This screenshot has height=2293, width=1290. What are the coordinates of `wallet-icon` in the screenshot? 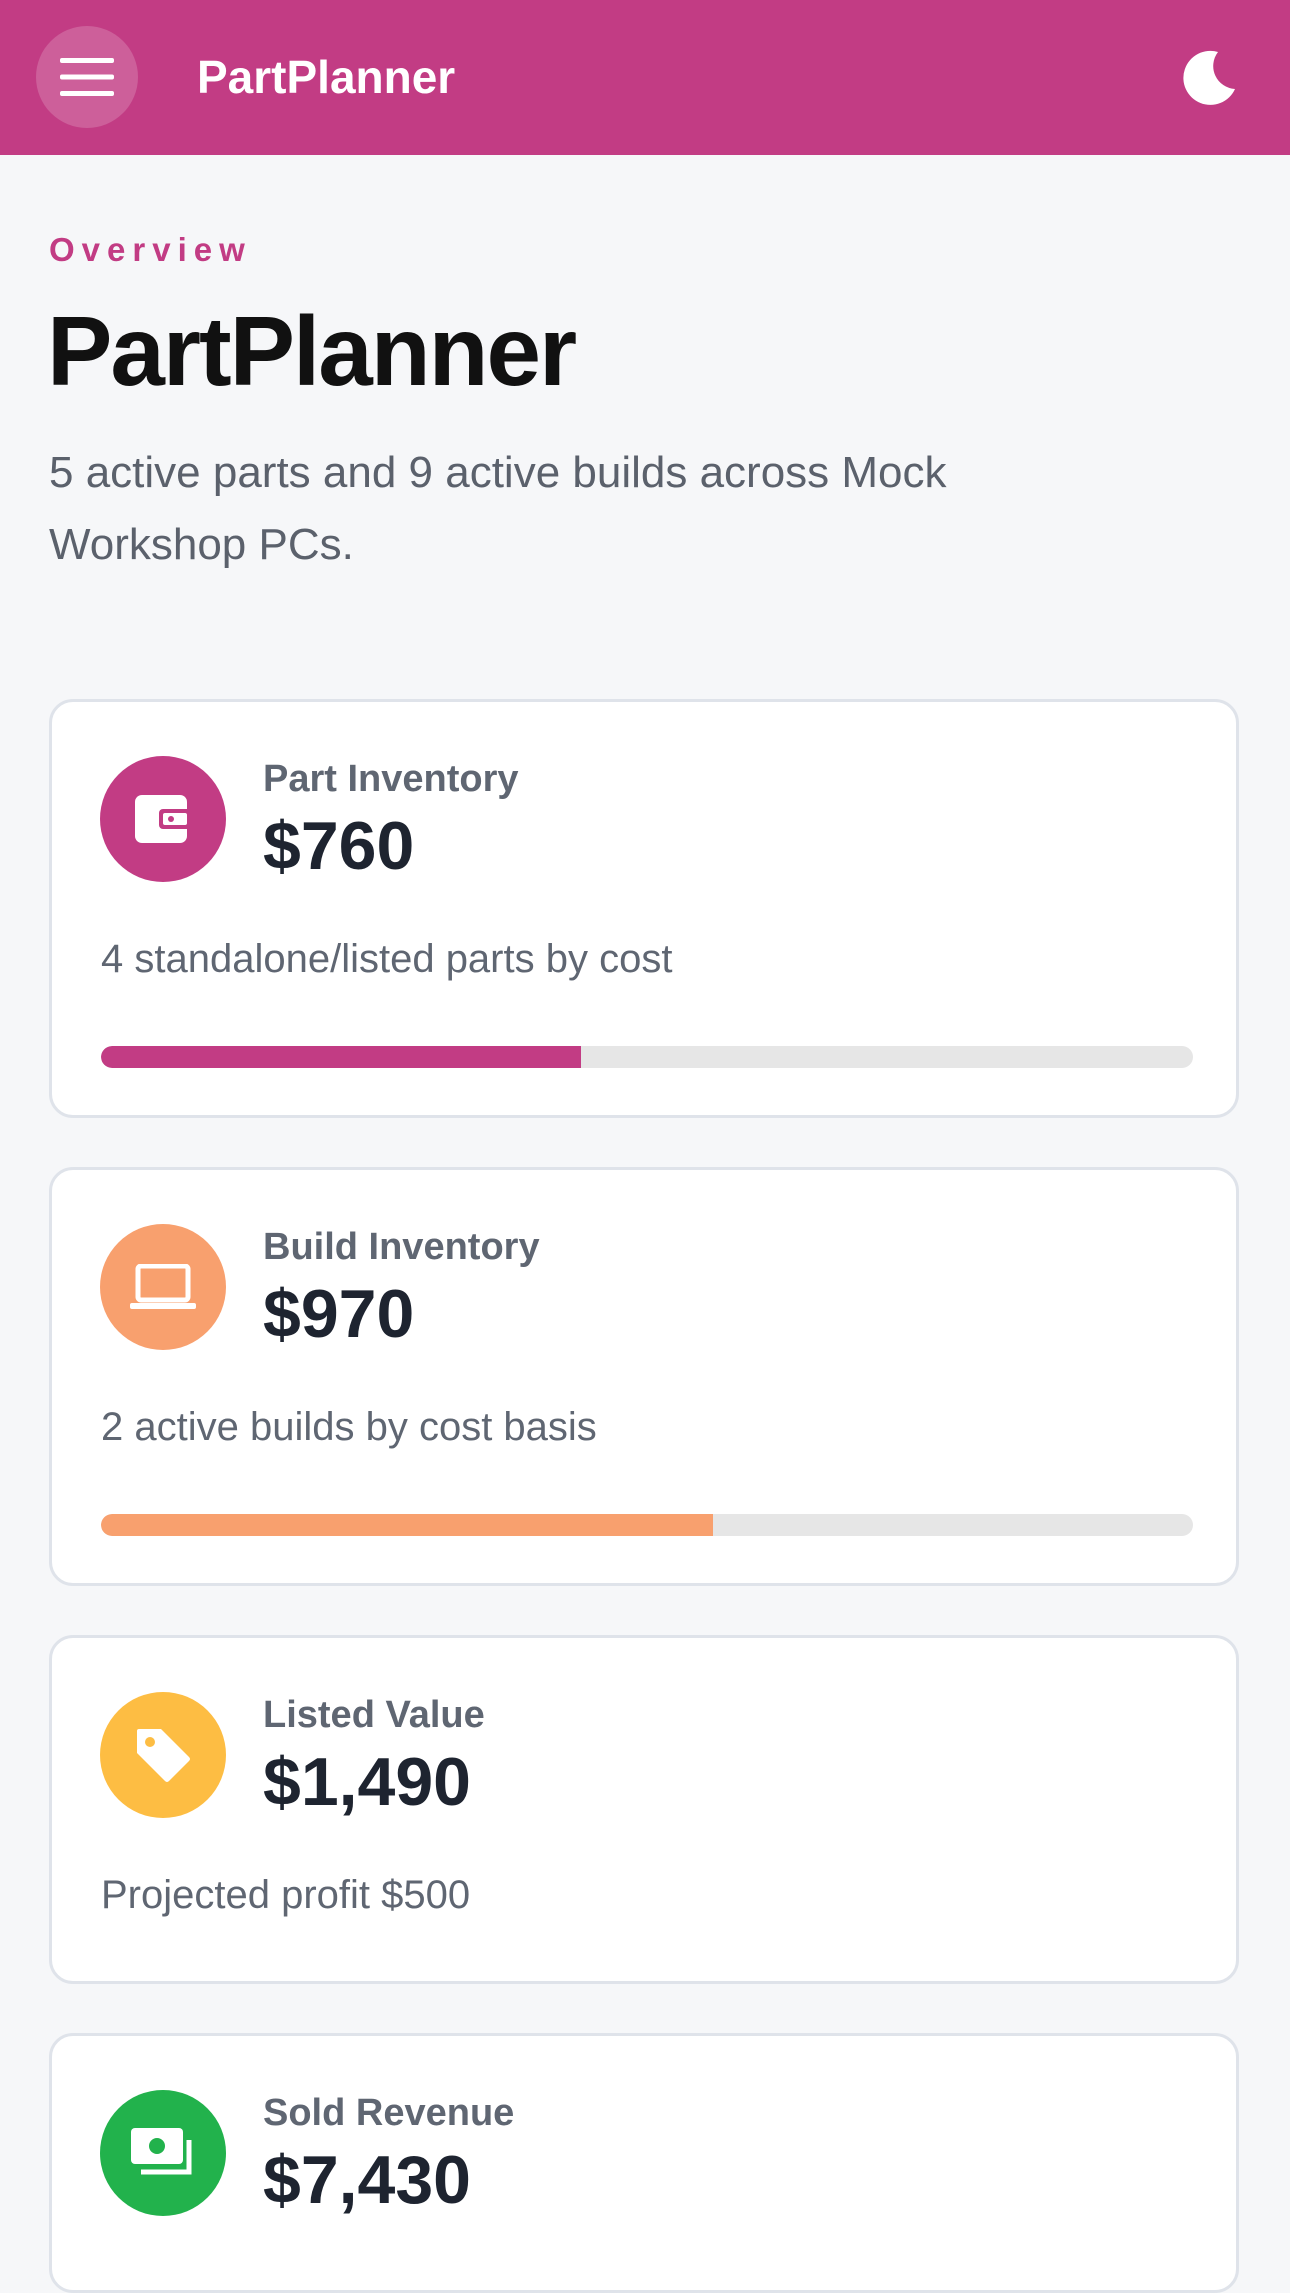 It's located at (163, 819).